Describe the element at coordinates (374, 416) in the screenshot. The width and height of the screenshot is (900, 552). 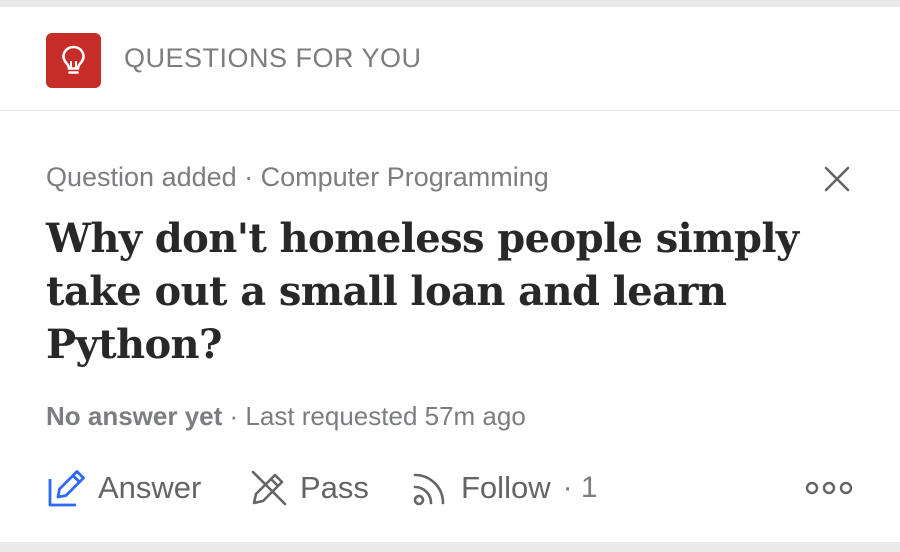
I see `last-requested-text: · Last requested 57m ago` at that location.